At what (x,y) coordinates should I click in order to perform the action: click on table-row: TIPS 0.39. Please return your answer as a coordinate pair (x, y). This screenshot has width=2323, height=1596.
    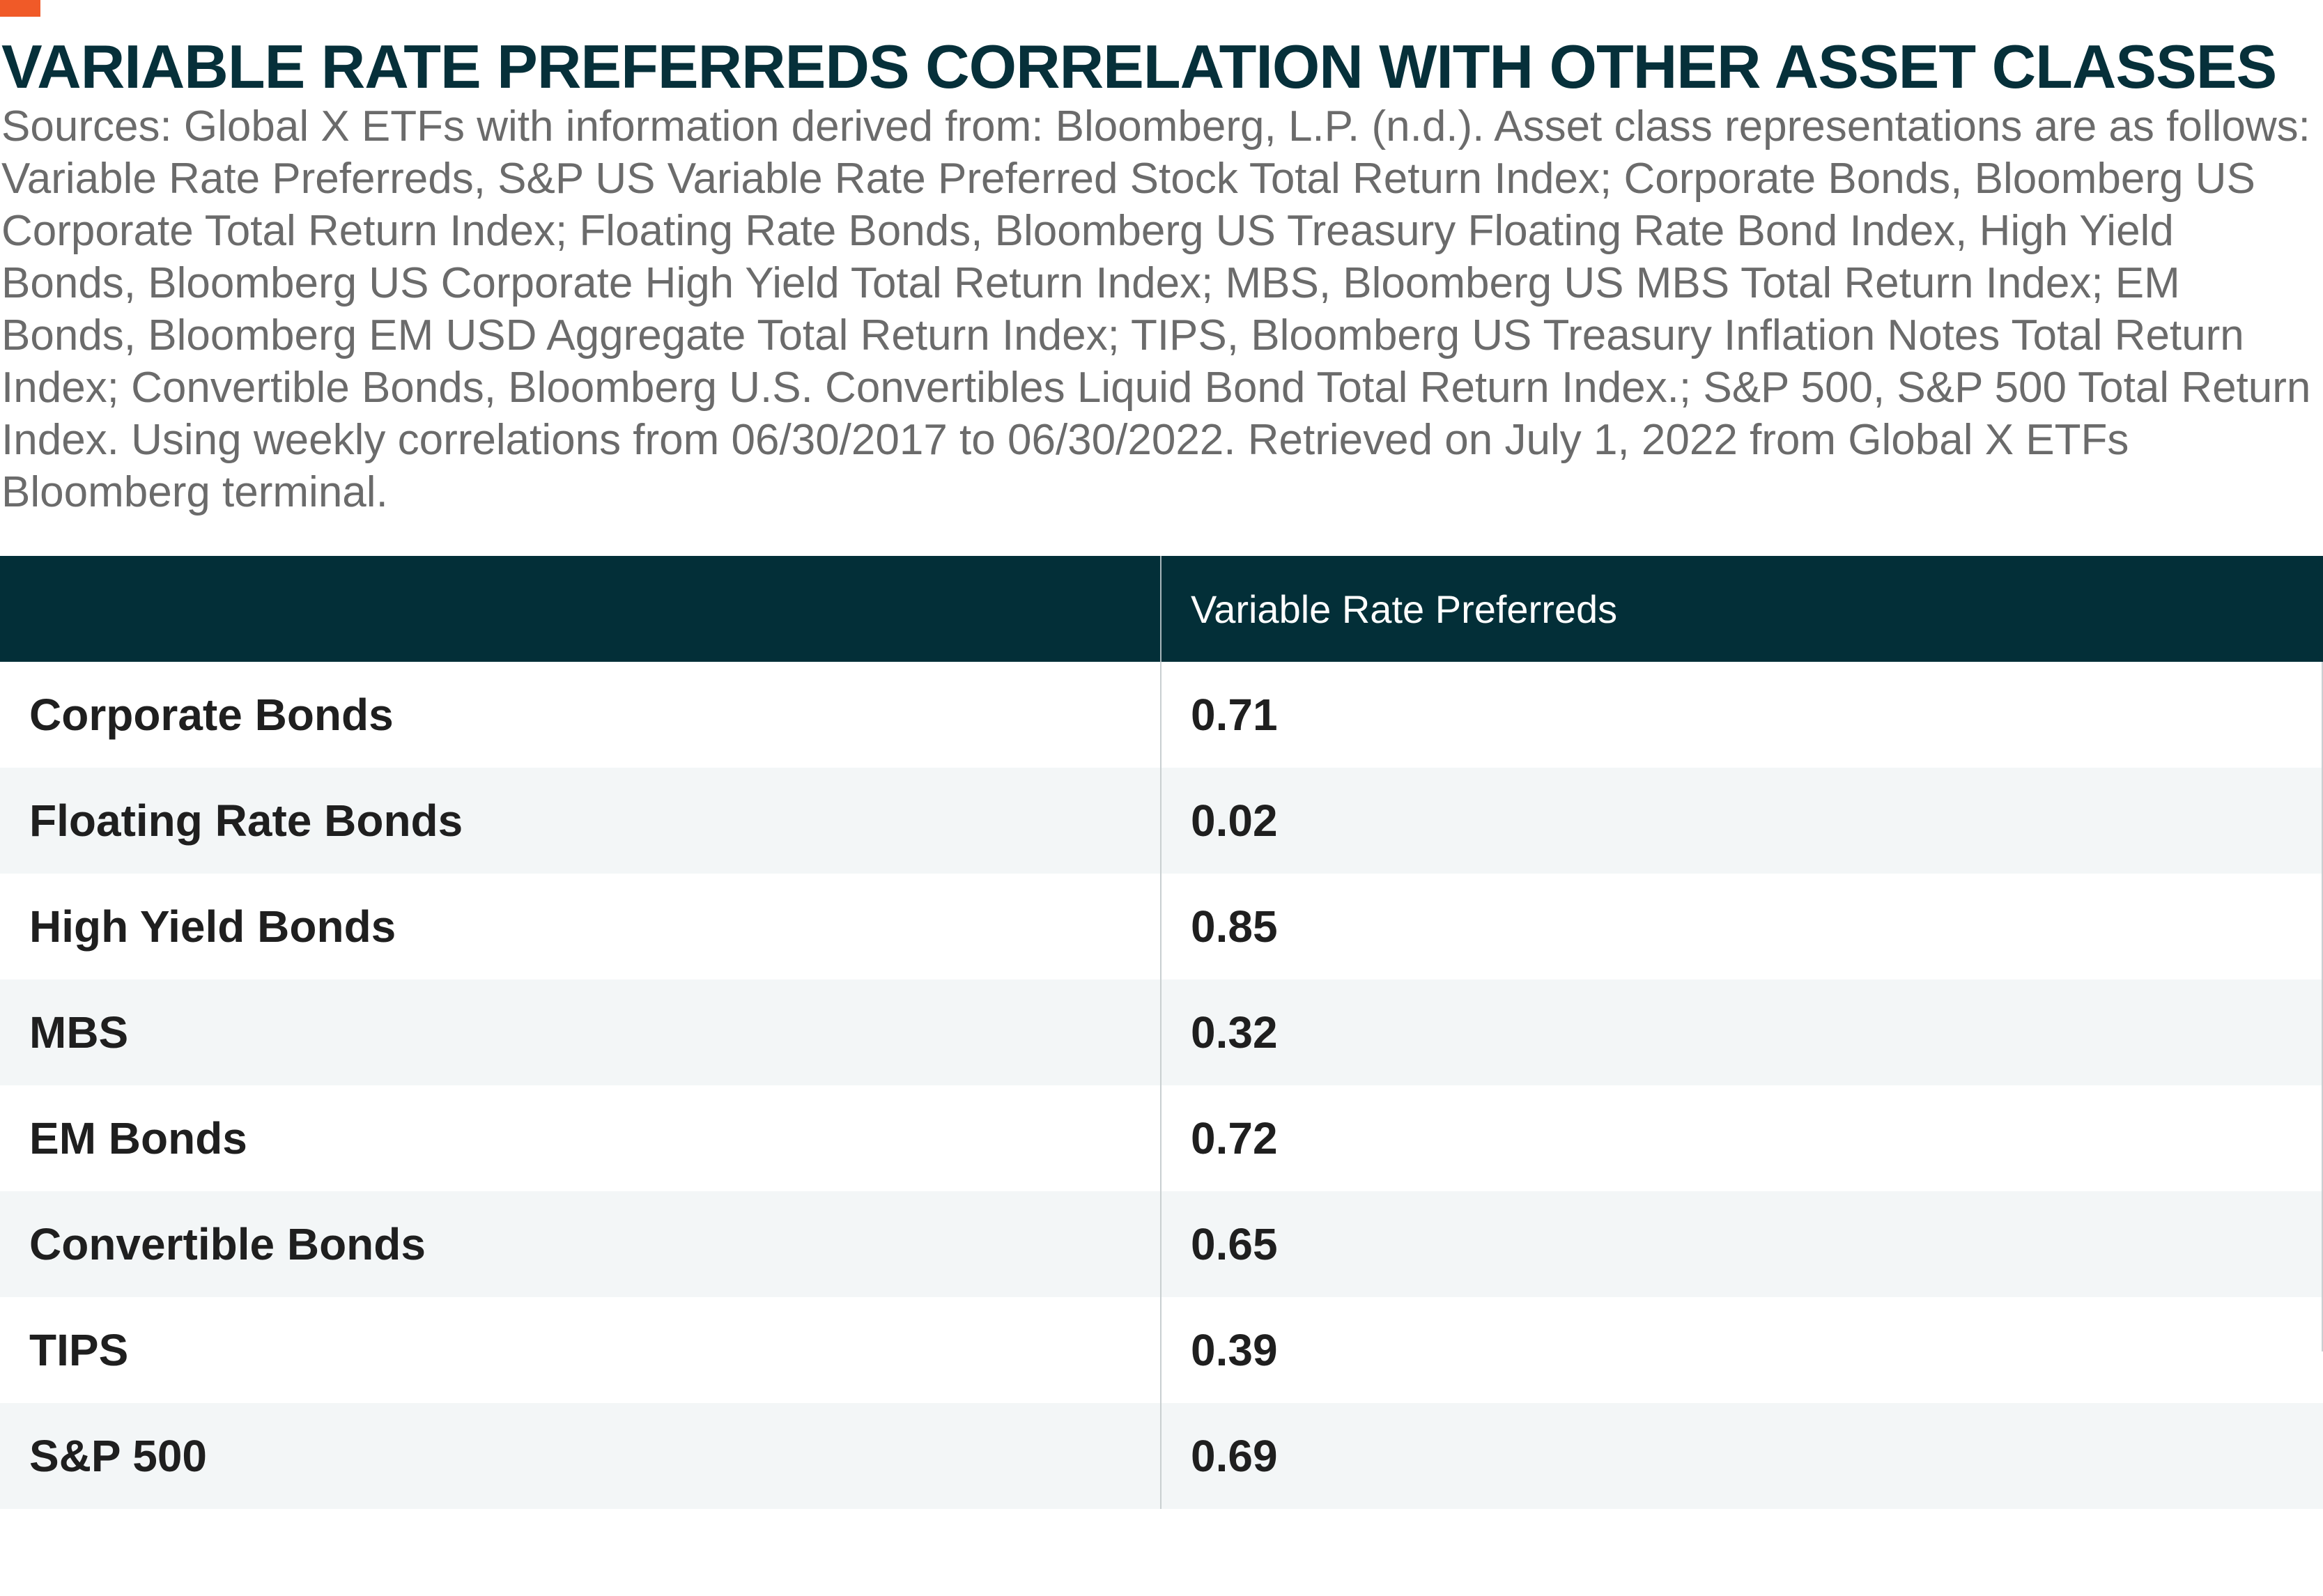
    Looking at the image, I should click on (1161, 1350).